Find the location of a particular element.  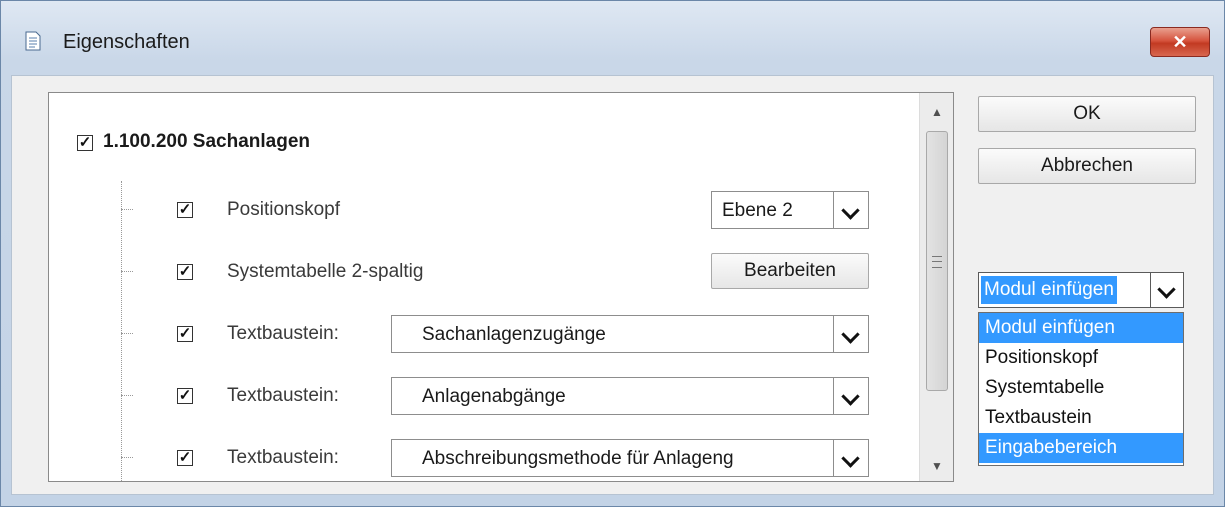

tree-row: ✓ Positionskopf Ebene 2 is located at coordinates (484, 211).